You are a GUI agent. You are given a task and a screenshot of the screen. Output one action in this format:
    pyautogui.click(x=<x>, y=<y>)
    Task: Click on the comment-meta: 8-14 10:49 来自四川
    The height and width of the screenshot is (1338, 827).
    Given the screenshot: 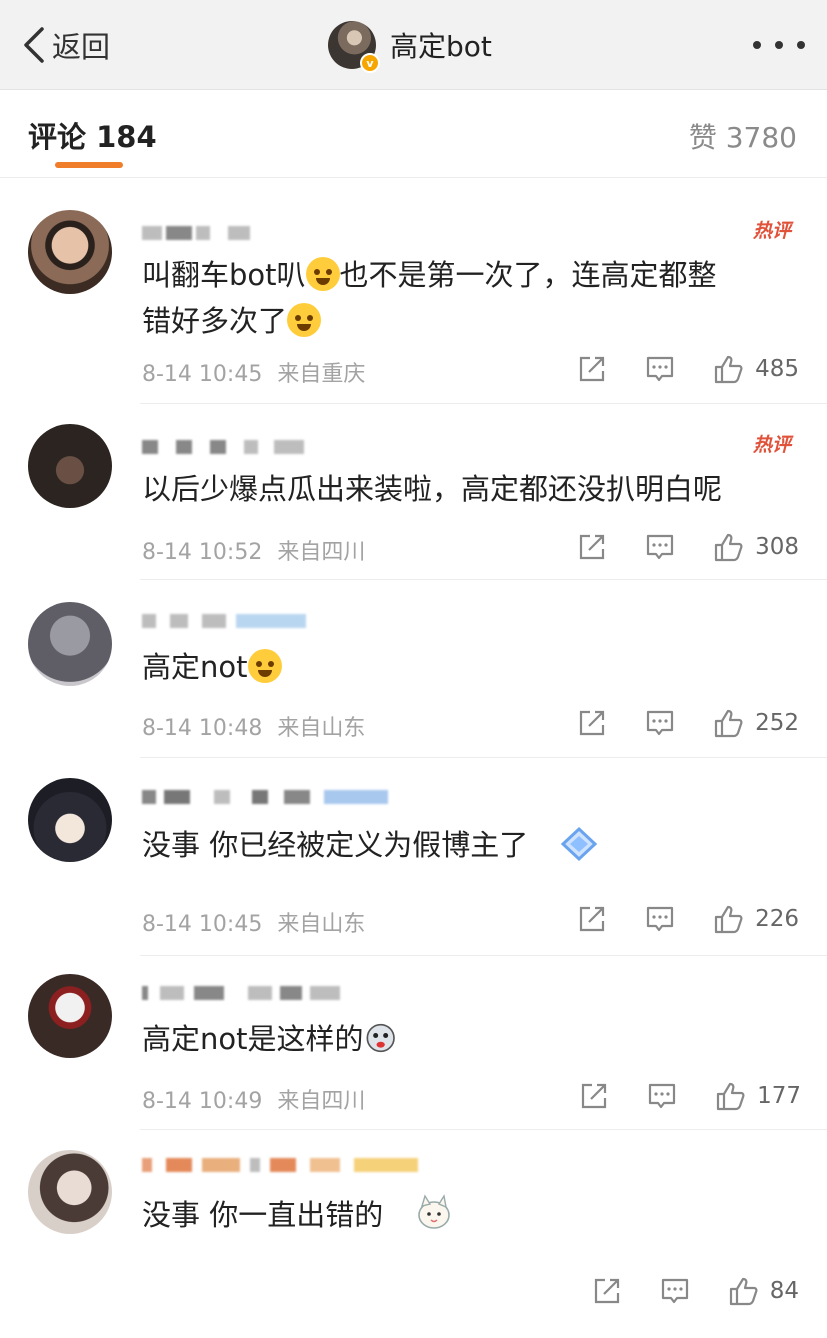 What is the action you would take?
    pyautogui.click(x=253, y=1099)
    